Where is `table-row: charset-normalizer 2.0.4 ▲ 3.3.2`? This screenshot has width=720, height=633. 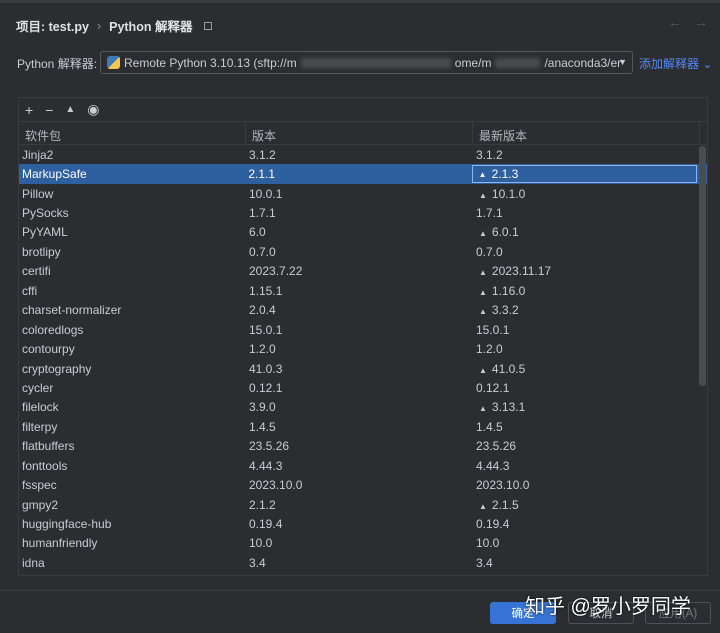 table-row: charset-normalizer 2.0.4 ▲ 3.3.2 is located at coordinates (363, 310).